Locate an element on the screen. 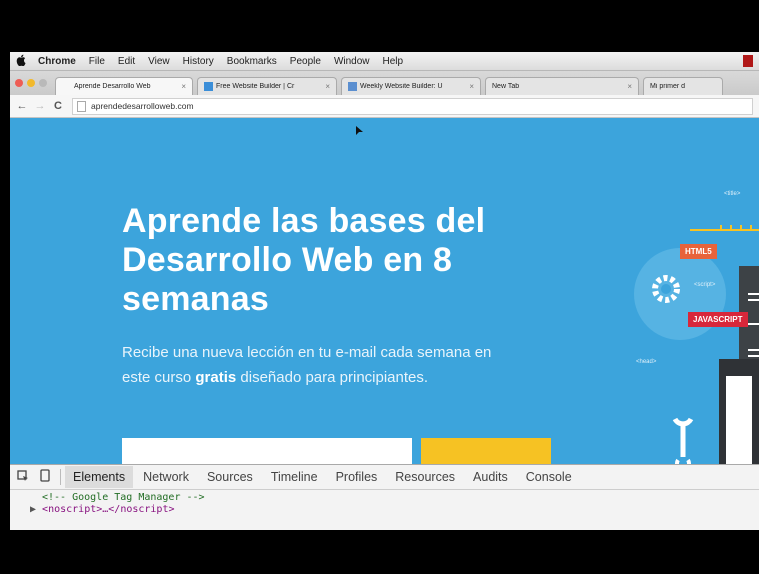 The image size is (759, 574). menu-chrome: Chrome is located at coordinates (57, 61).